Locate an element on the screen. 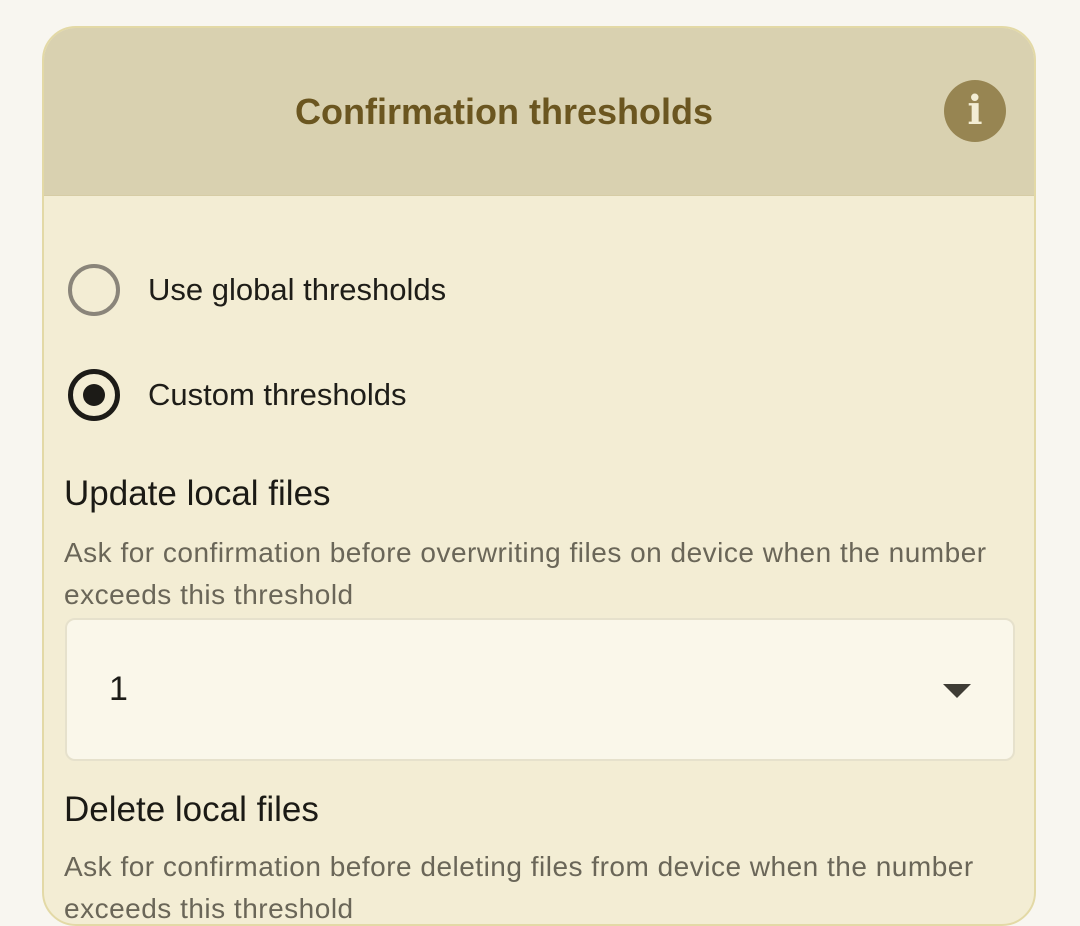  radio-label: Use global thresholds is located at coordinates (297, 289).